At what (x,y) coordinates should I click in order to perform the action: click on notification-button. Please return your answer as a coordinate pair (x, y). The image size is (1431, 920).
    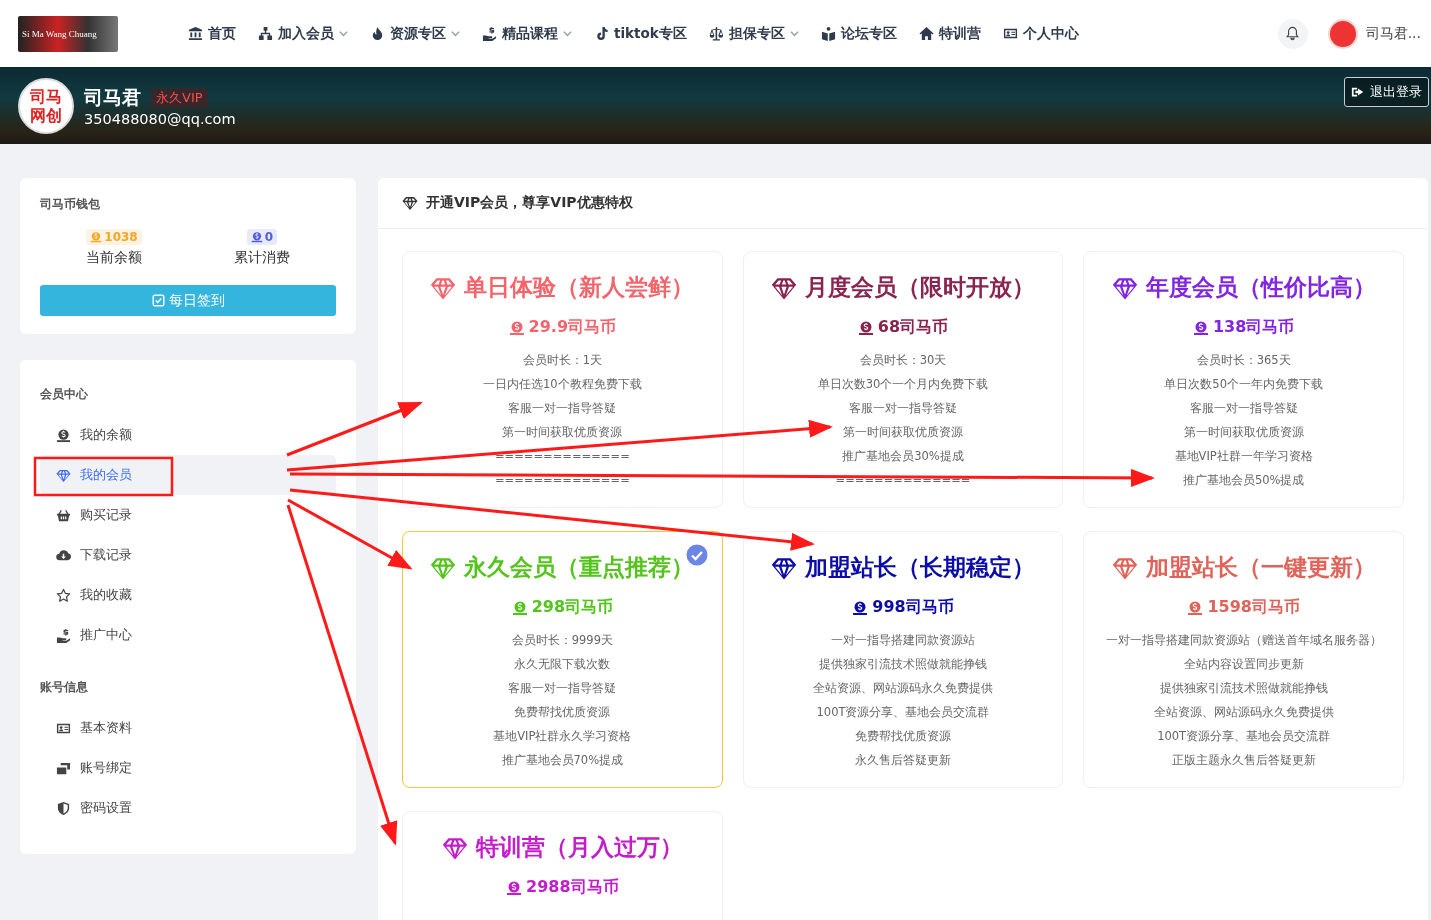
    Looking at the image, I should click on (1292, 33).